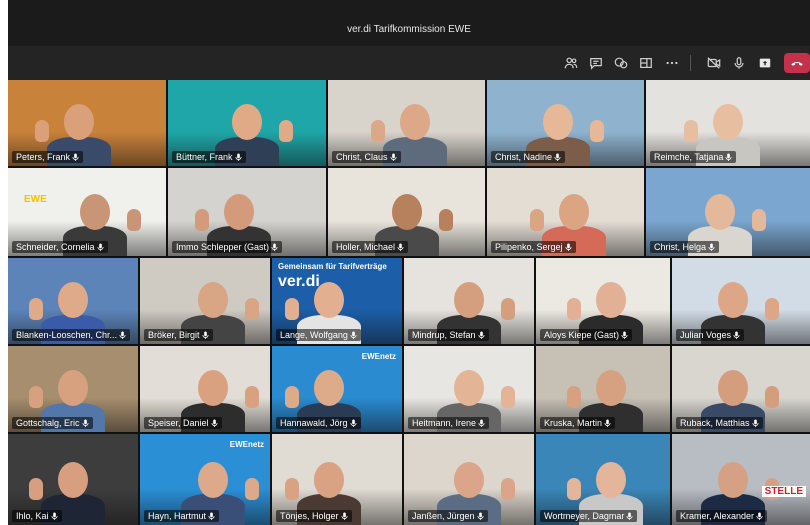 This screenshot has height=525, width=810. I want to click on participant-tile: Christ, Nadine, so click(565, 123).